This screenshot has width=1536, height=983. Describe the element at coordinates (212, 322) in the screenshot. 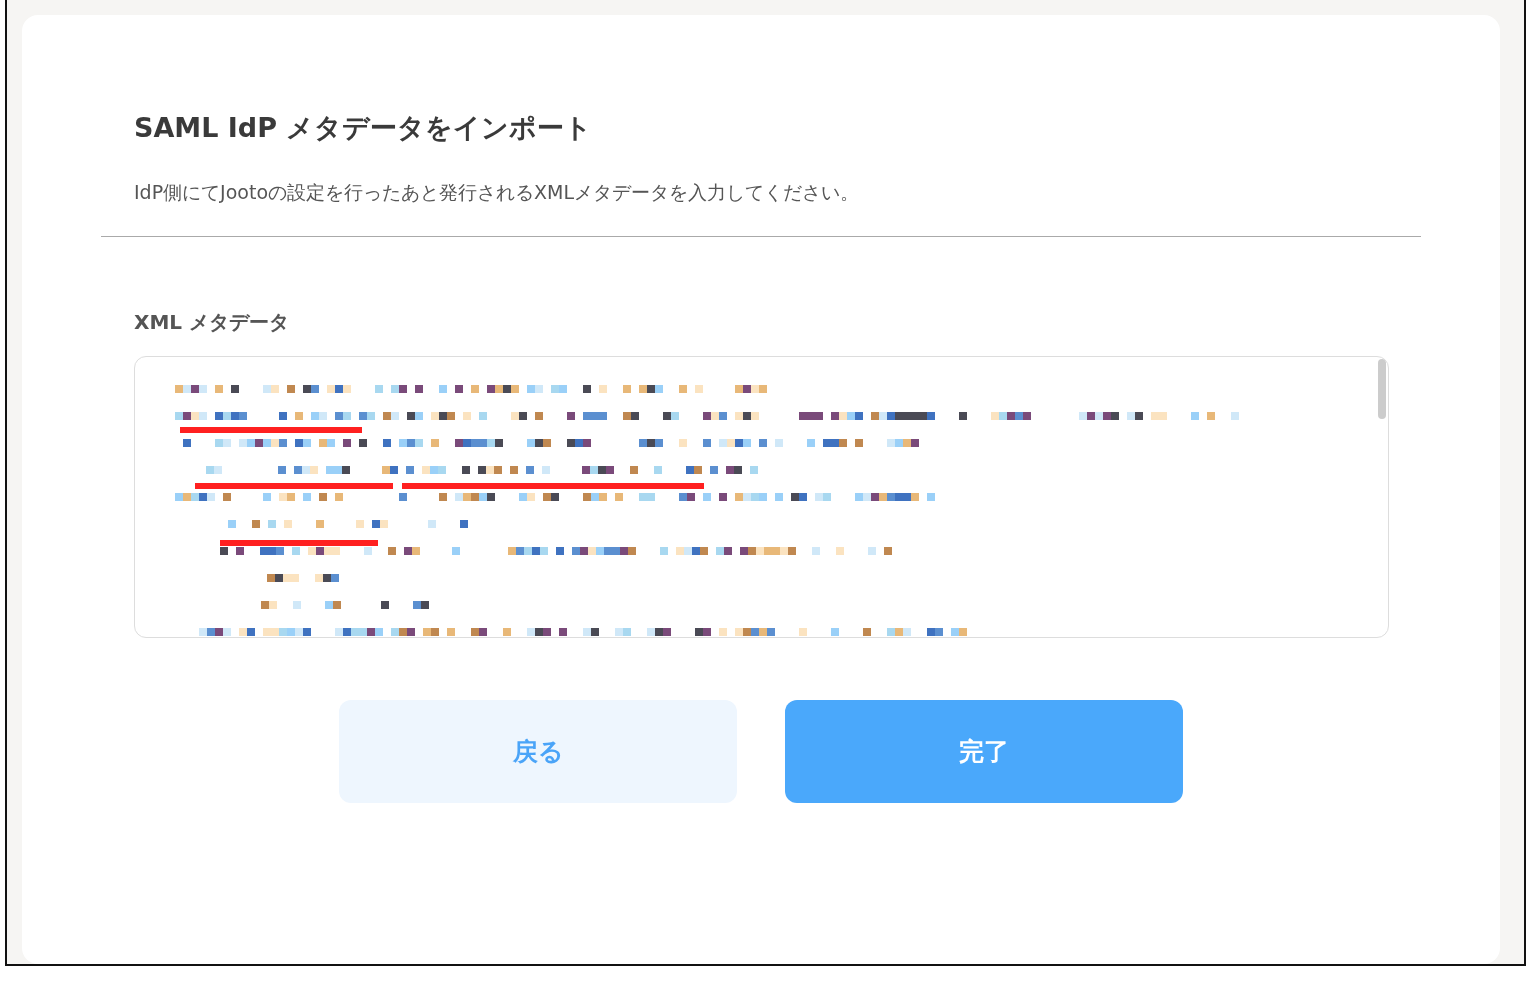

I see `field-label: XML メタデータ` at that location.